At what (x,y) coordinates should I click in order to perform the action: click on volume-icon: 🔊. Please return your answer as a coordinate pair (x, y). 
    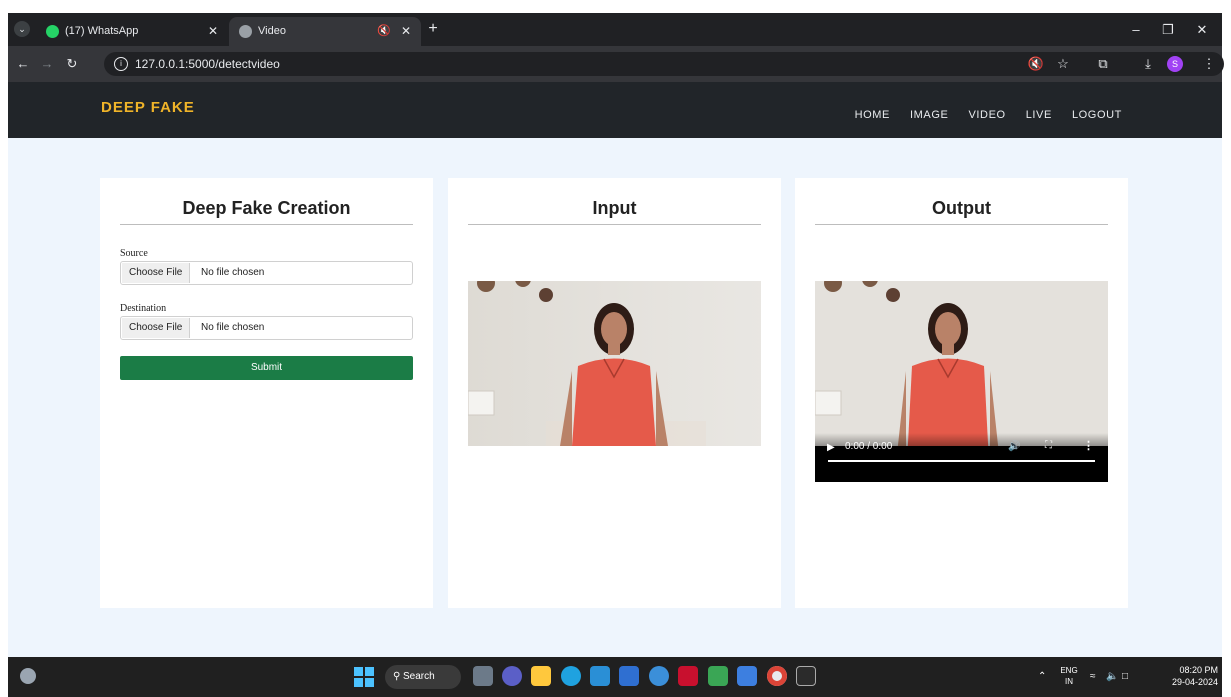
    Looking at the image, I should click on (1014, 446).